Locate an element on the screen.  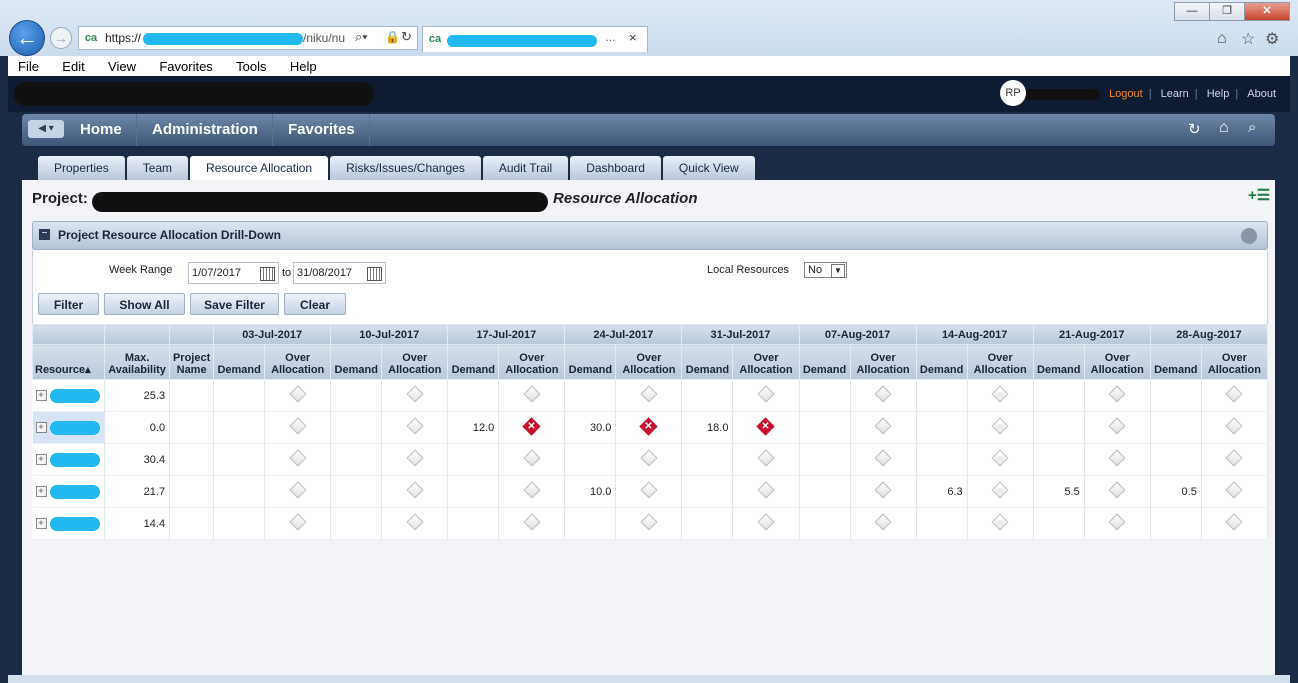
project-name-header: Project Name is located at coordinates (192, 362).